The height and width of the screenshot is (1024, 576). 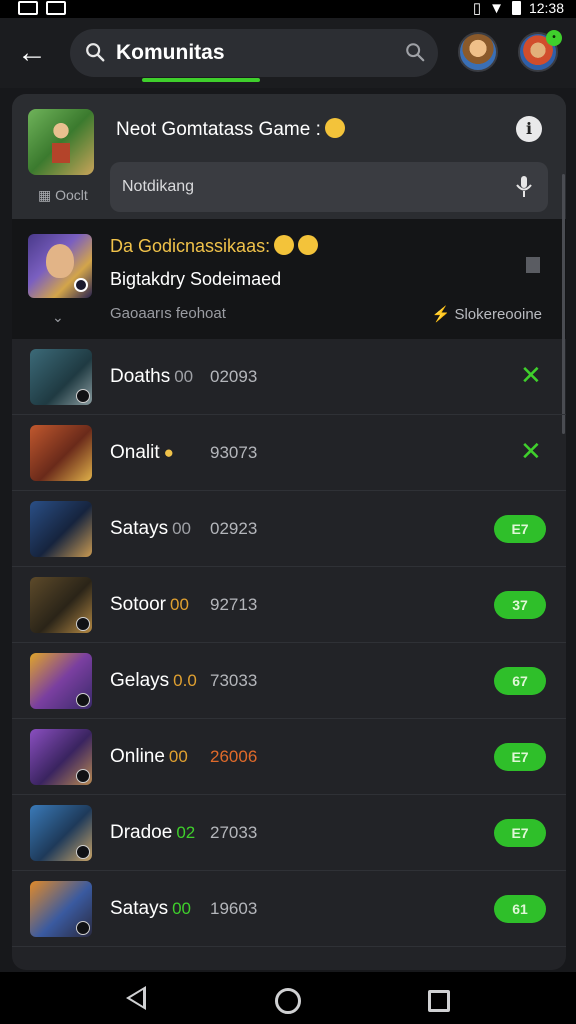 What do you see at coordinates (158, 187) in the screenshot?
I see `notification-input: Notdikang` at bounding box center [158, 187].